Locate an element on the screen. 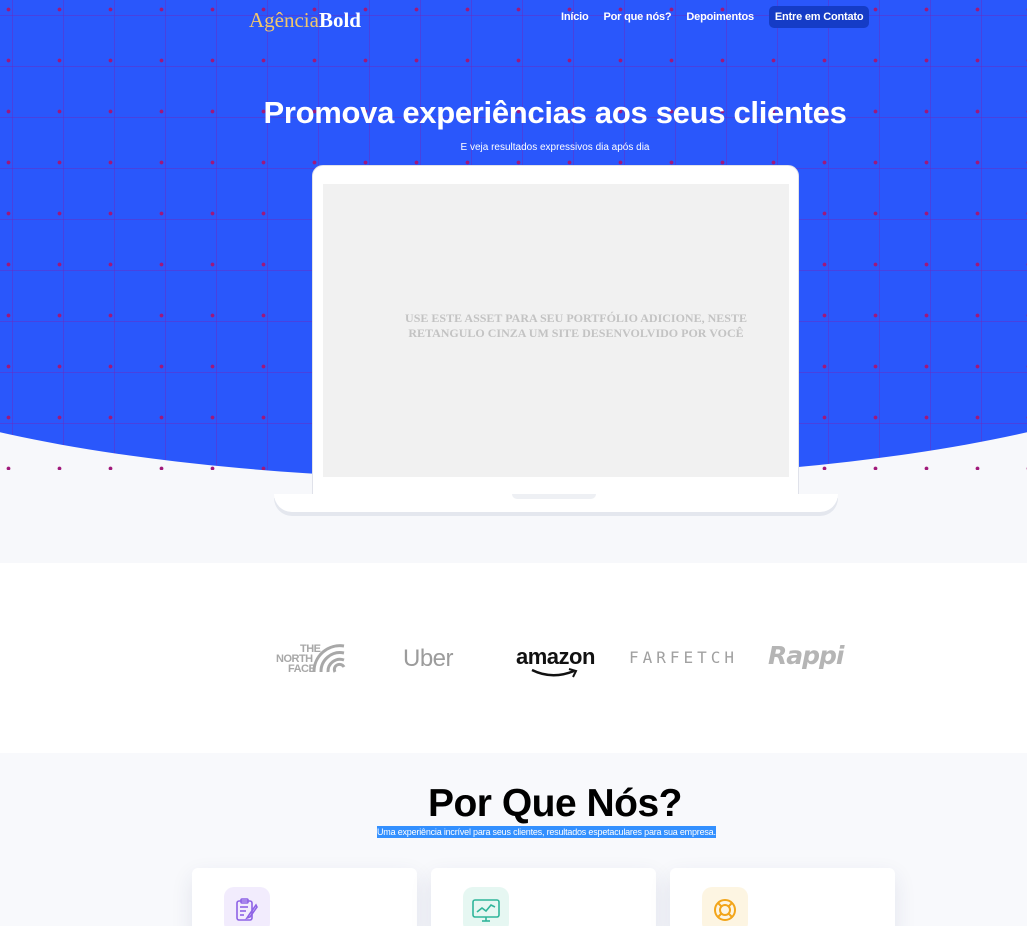  amazon-smile-icon is located at coordinates (554, 673).